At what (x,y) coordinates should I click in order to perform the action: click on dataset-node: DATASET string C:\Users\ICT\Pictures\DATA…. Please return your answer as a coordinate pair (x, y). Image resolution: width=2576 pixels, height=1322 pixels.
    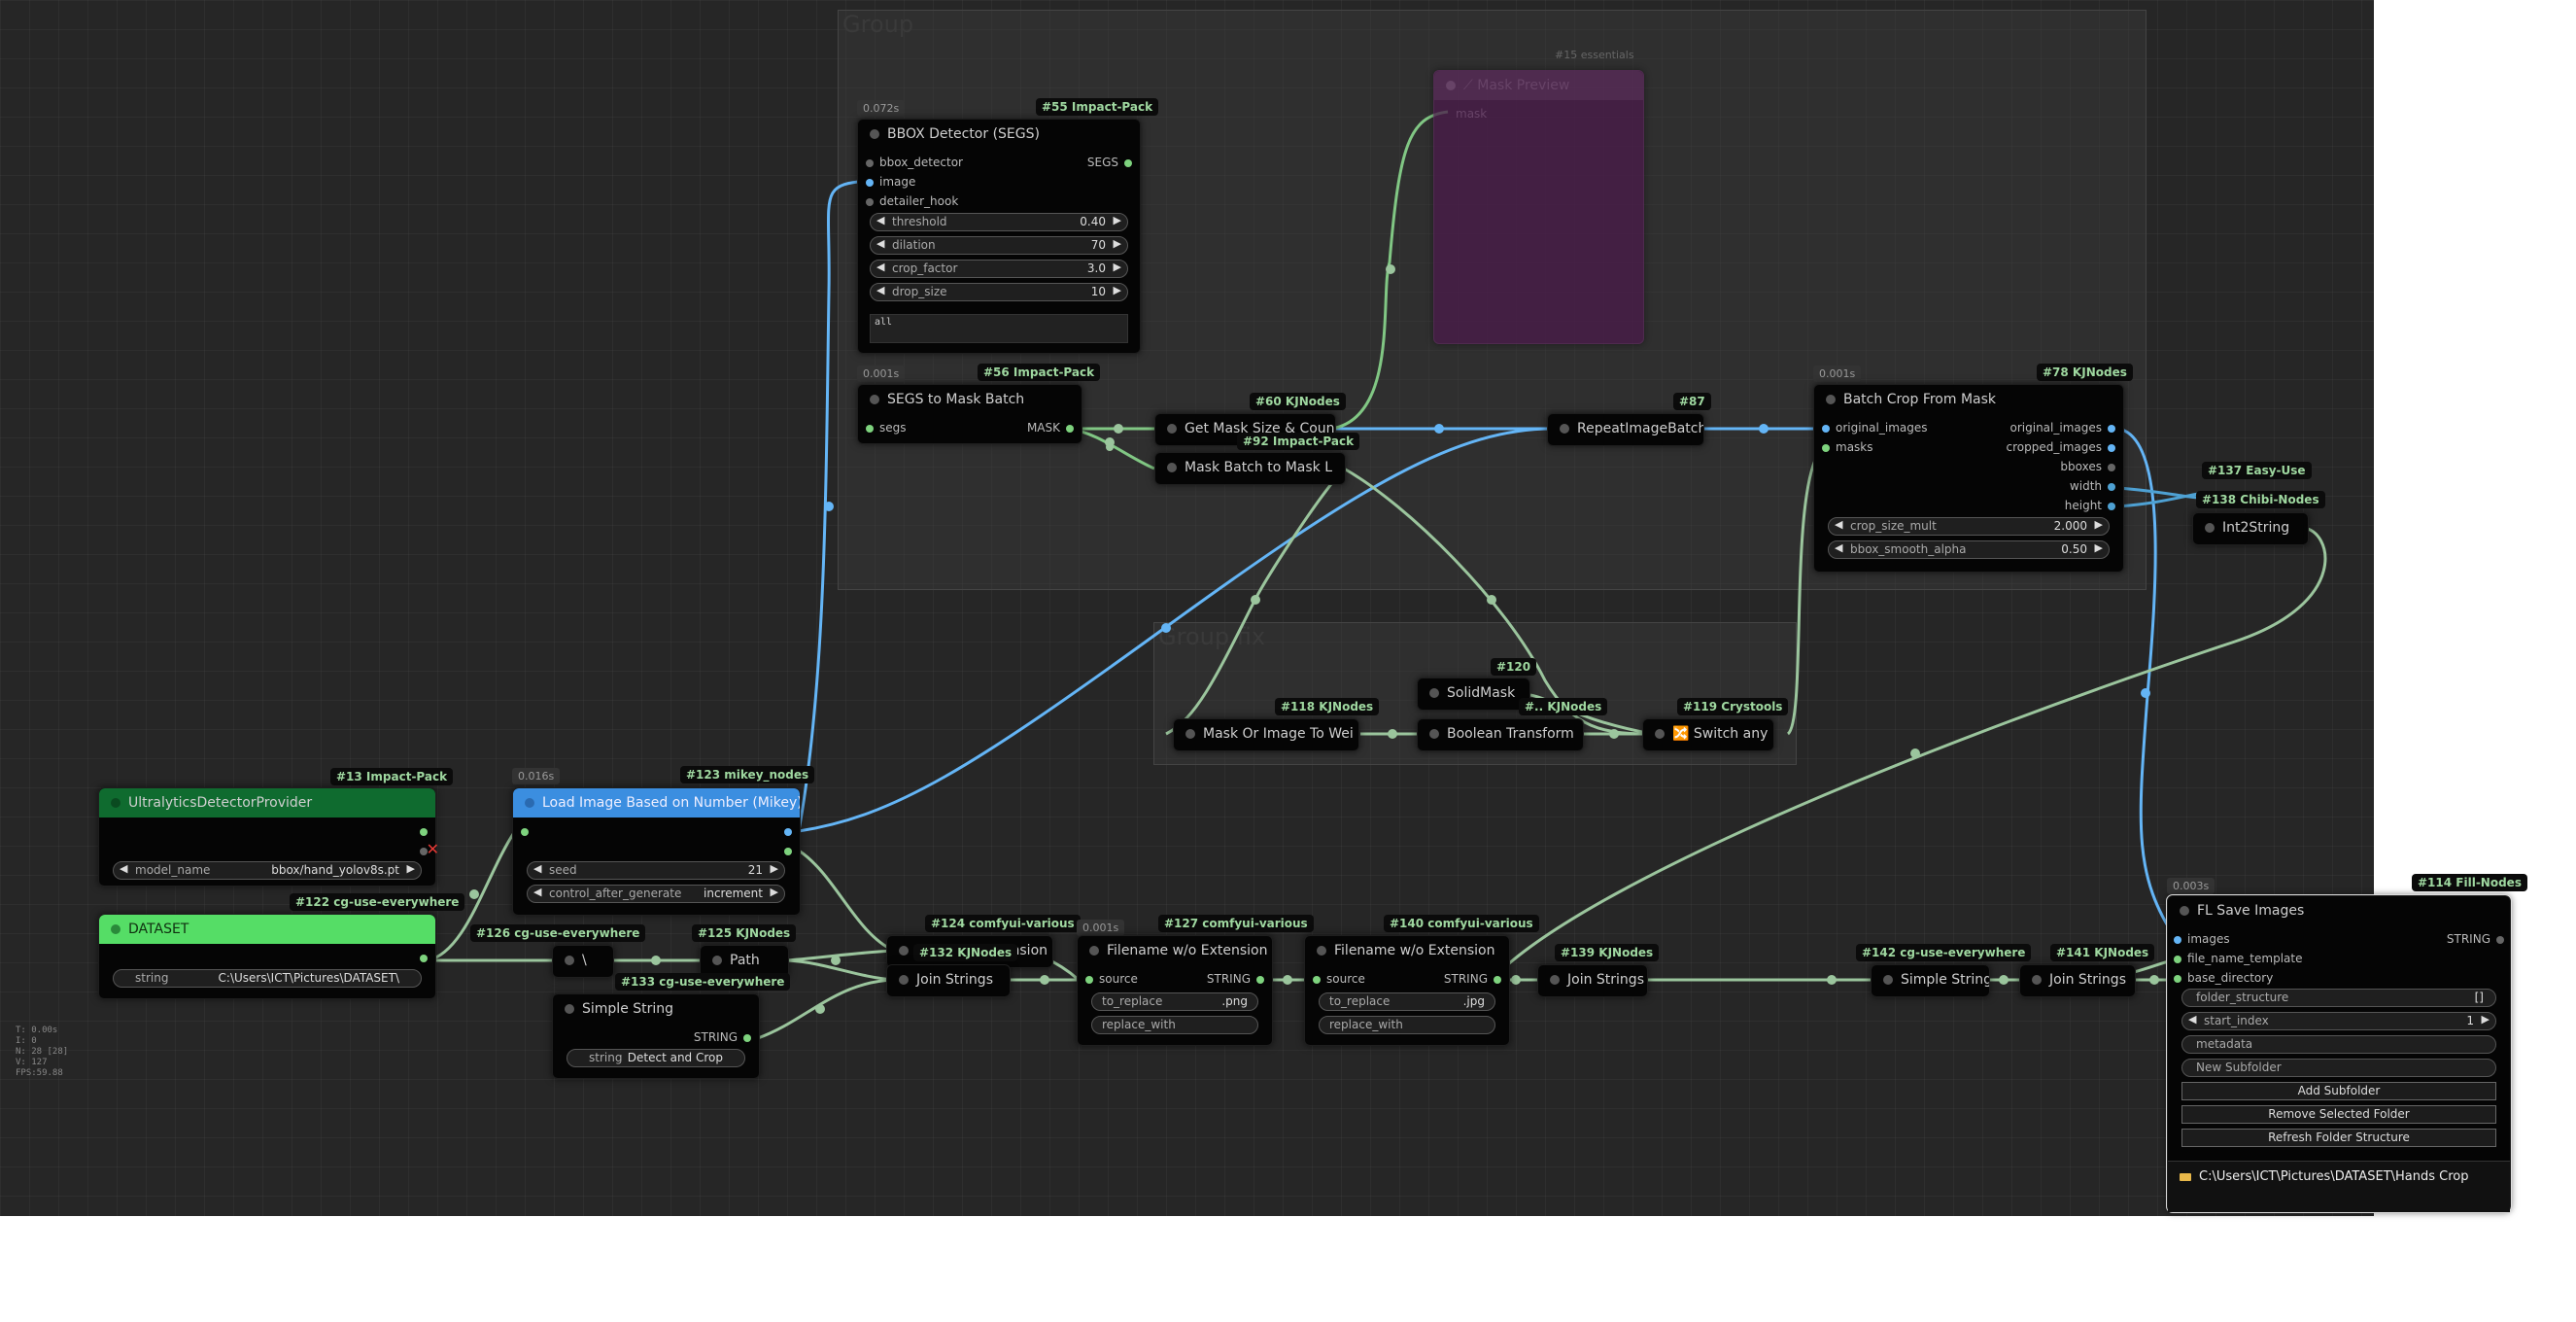
    Looking at the image, I should click on (267, 957).